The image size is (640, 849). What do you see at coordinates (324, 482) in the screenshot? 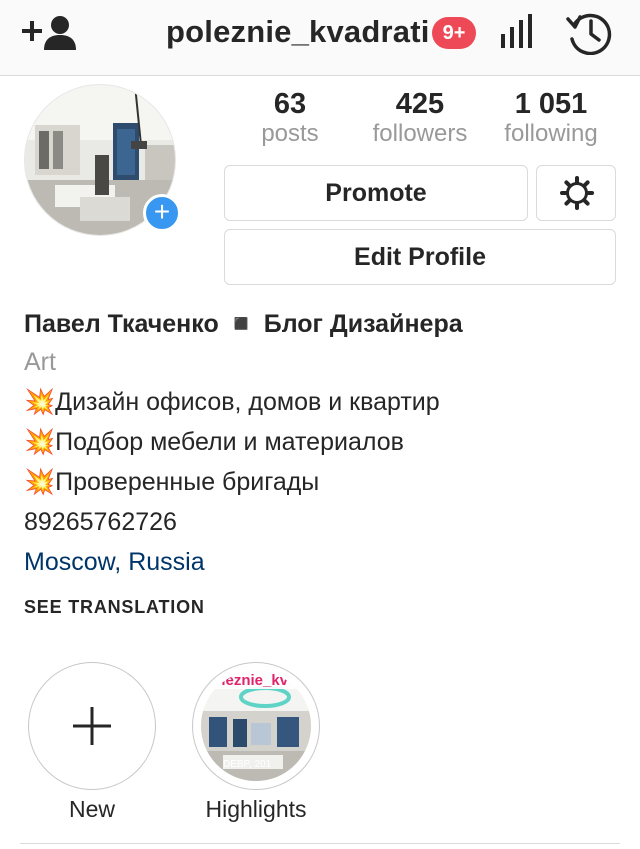
I see `bio-line: 💥Проверенные бригады` at bounding box center [324, 482].